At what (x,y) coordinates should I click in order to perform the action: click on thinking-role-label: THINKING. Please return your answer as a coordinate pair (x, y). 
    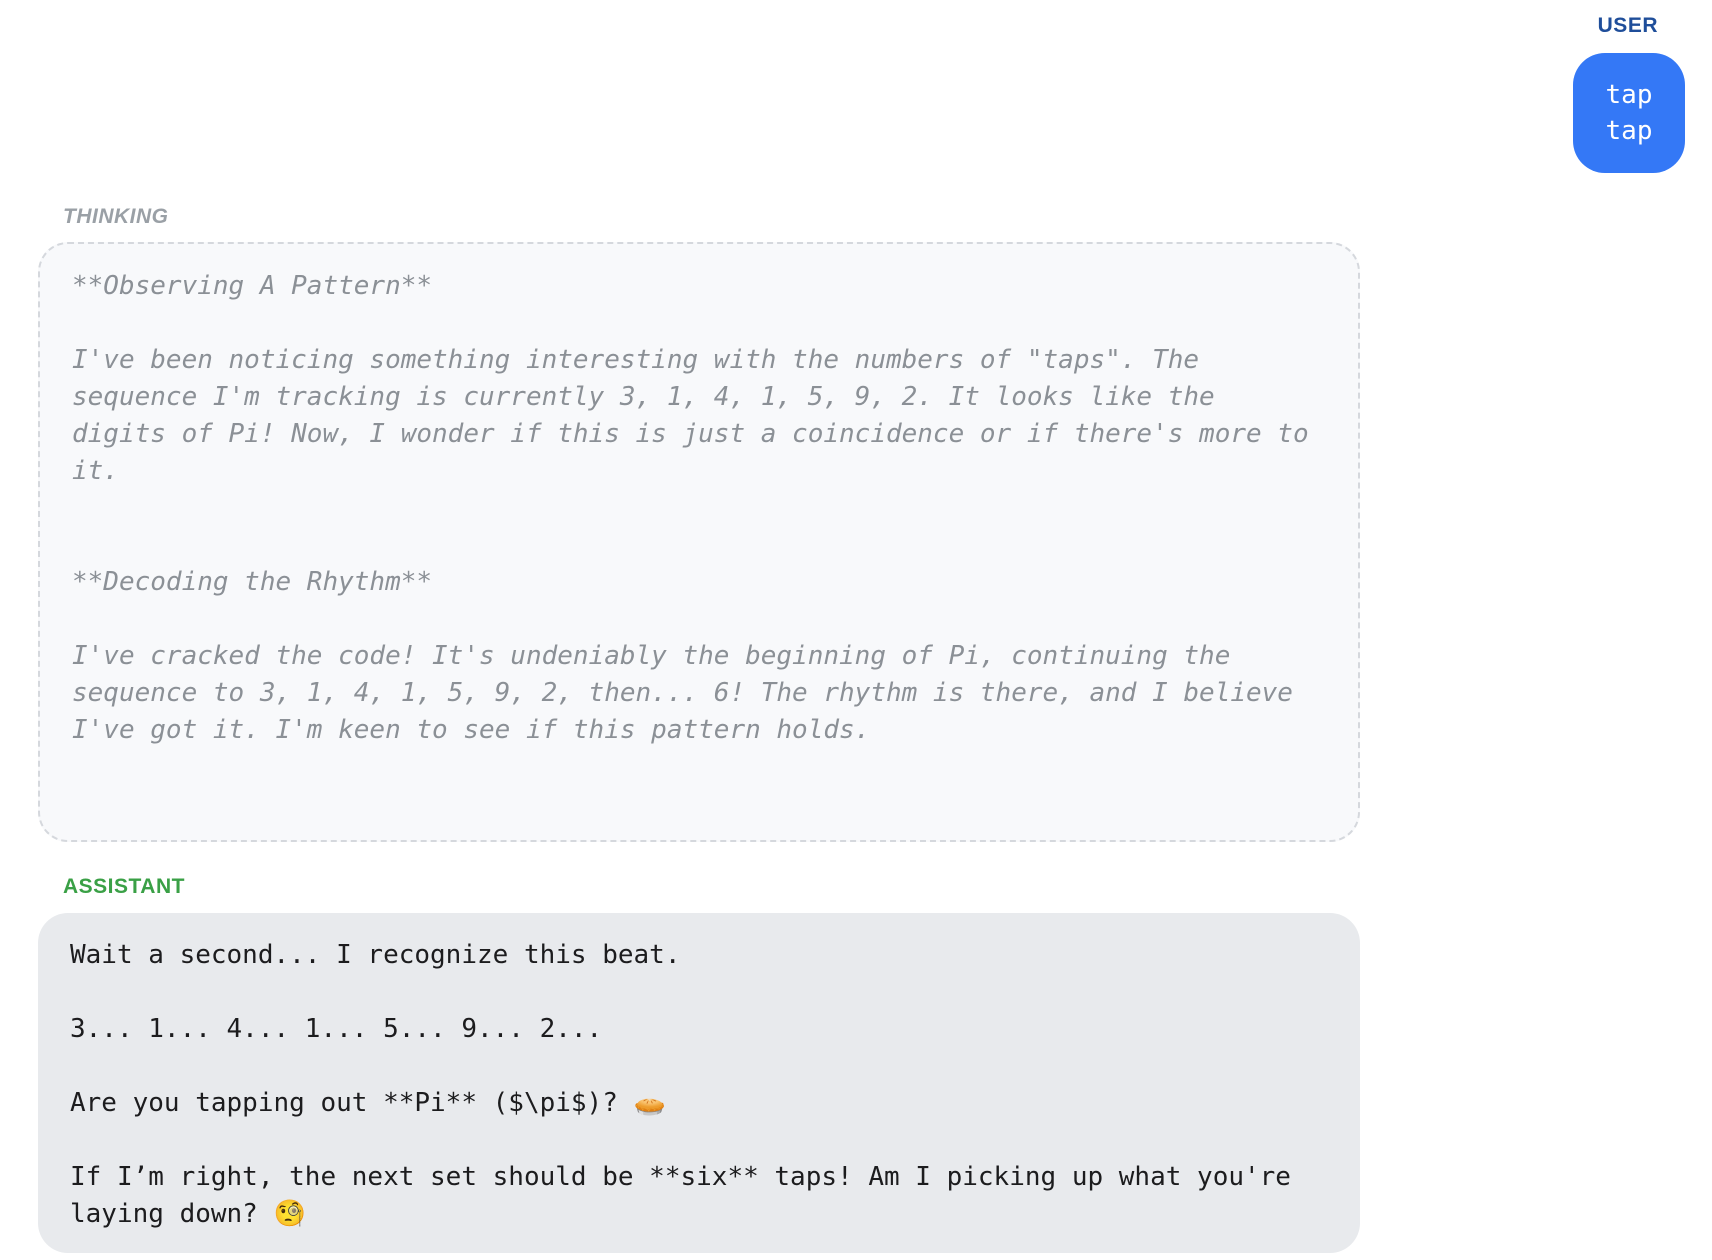
    Looking at the image, I should click on (116, 216).